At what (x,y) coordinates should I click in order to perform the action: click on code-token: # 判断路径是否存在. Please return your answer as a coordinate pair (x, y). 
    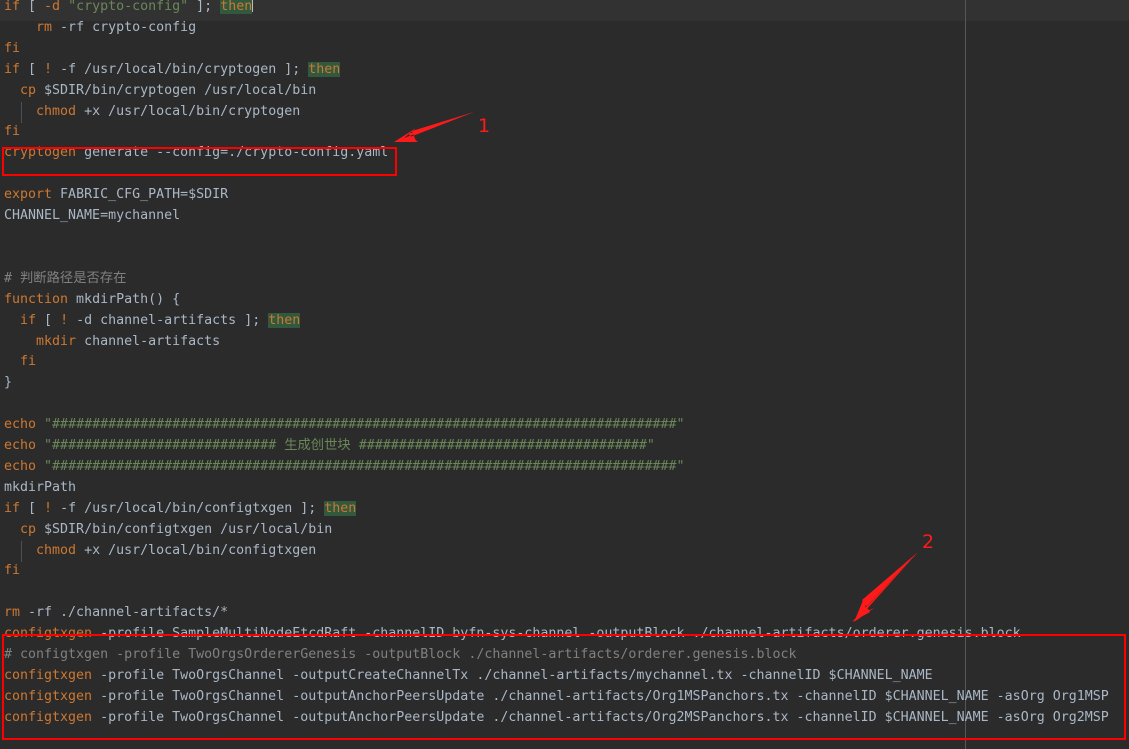
    Looking at the image, I should click on (65, 278).